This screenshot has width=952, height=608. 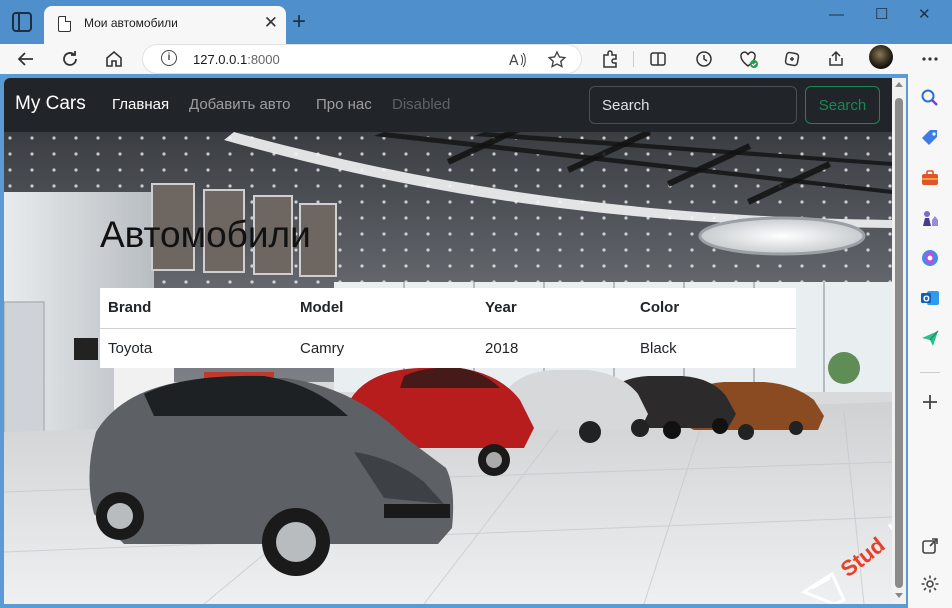 I want to click on tab-title: Мои автомобили, so click(x=131, y=23).